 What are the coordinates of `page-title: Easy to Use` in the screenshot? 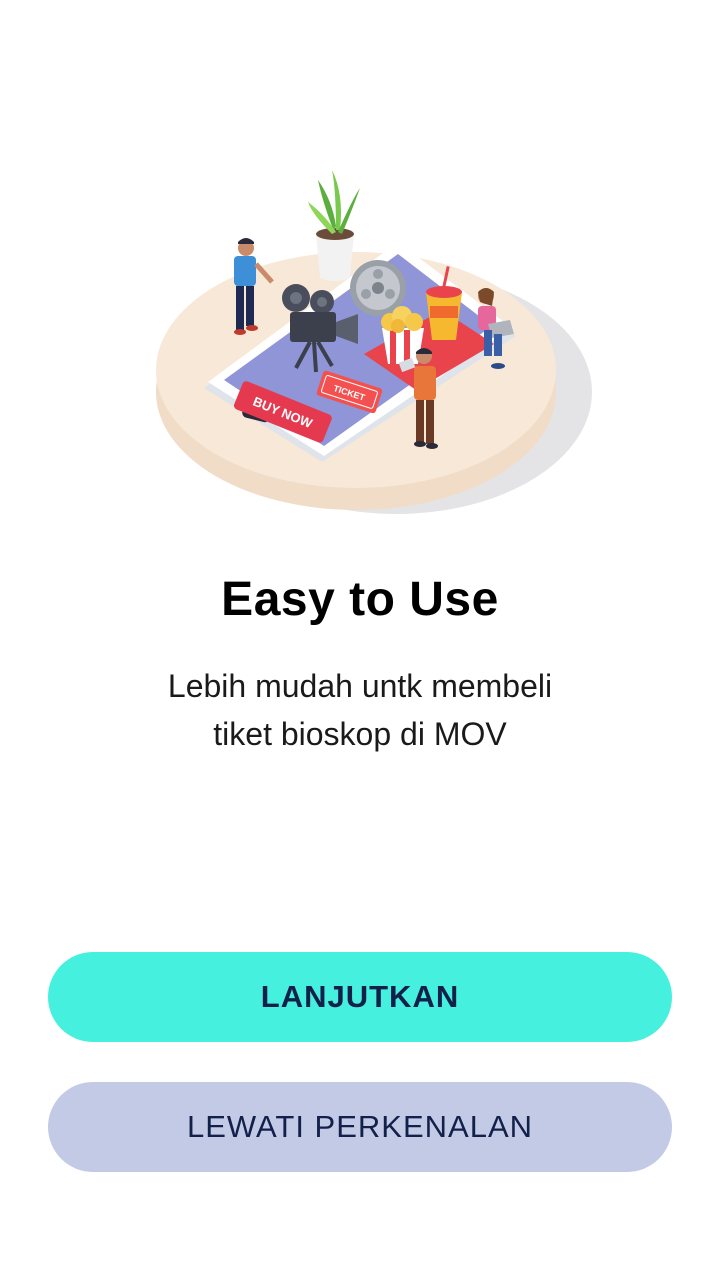 It's located at (360, 599).